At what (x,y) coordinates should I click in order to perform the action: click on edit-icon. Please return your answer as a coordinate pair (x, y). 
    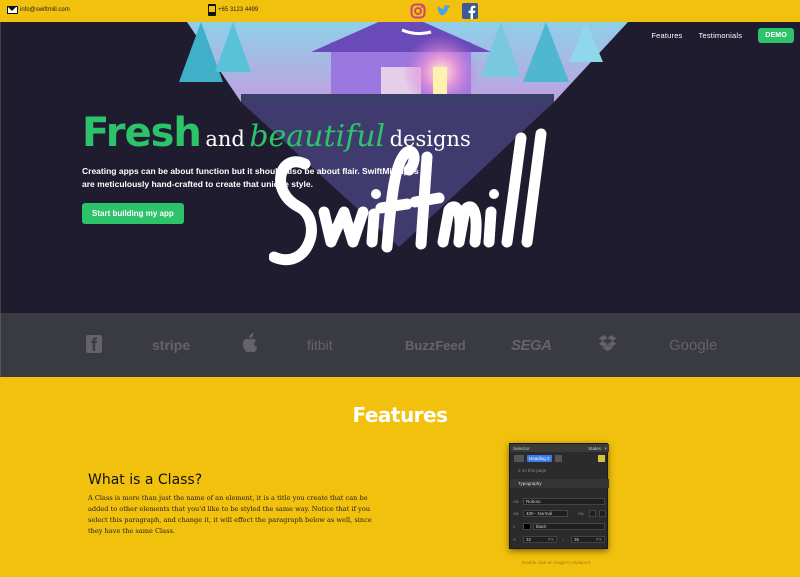
    Looking at the image, I should click on (558, 458).